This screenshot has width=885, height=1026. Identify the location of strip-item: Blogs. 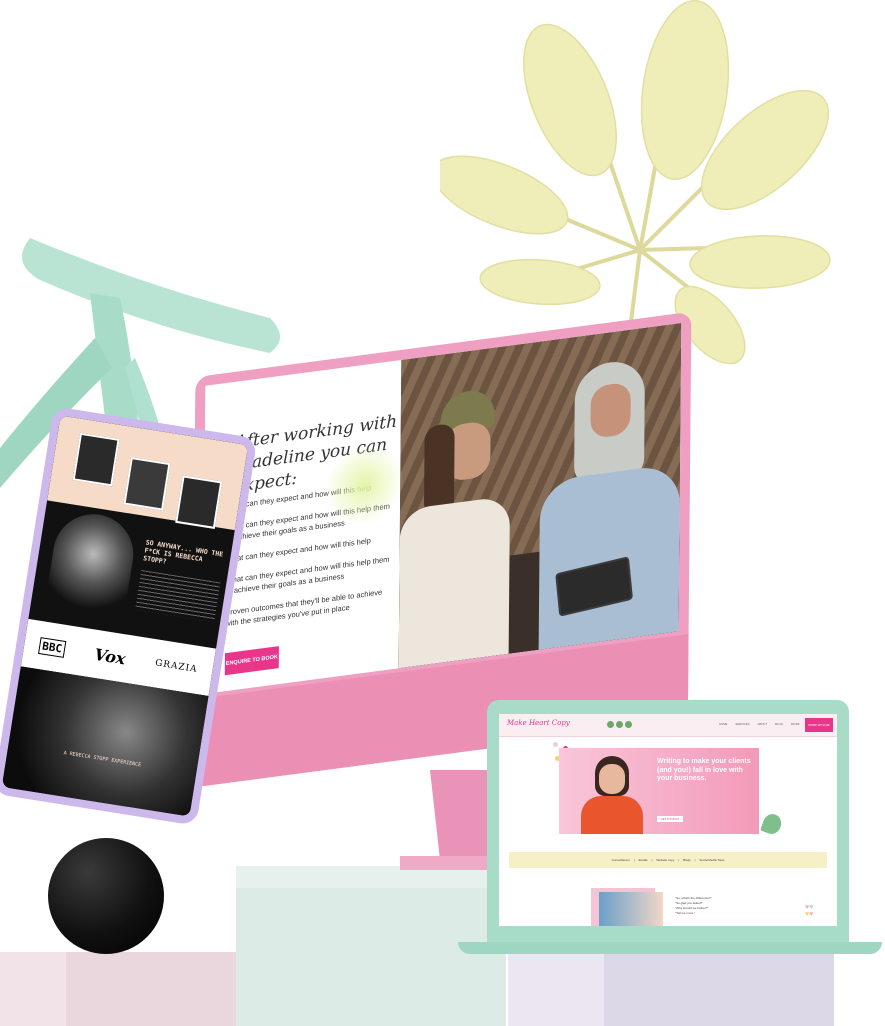
(687, 860).